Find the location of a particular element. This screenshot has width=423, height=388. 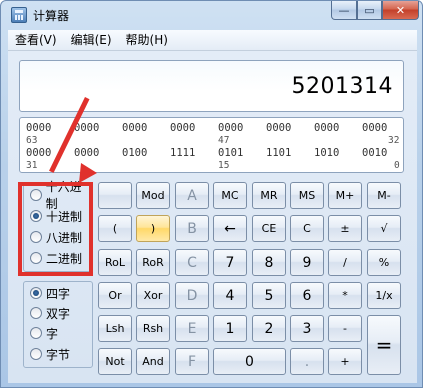

divide-key: / is located at coordinates (345, 262).